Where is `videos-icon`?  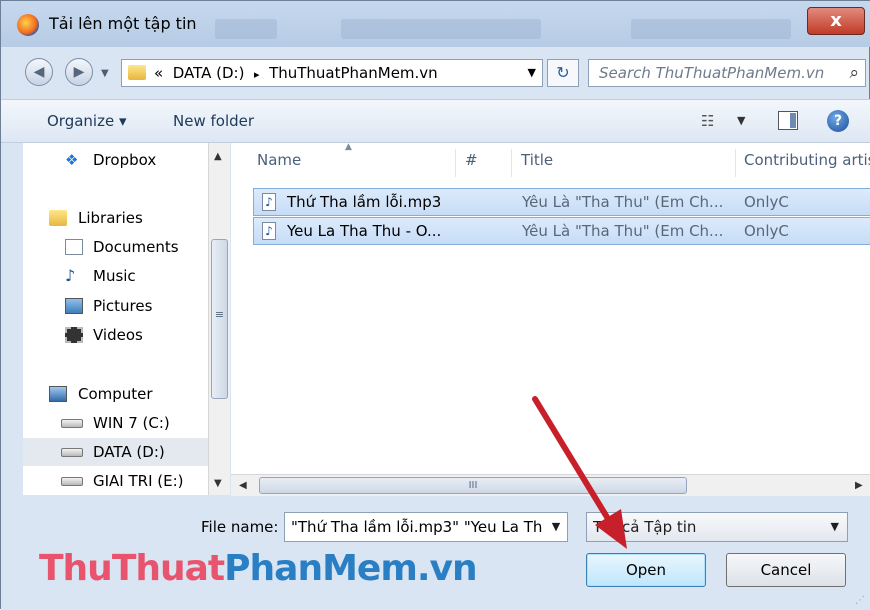 videos-icon is located at coordinates (74, 335).